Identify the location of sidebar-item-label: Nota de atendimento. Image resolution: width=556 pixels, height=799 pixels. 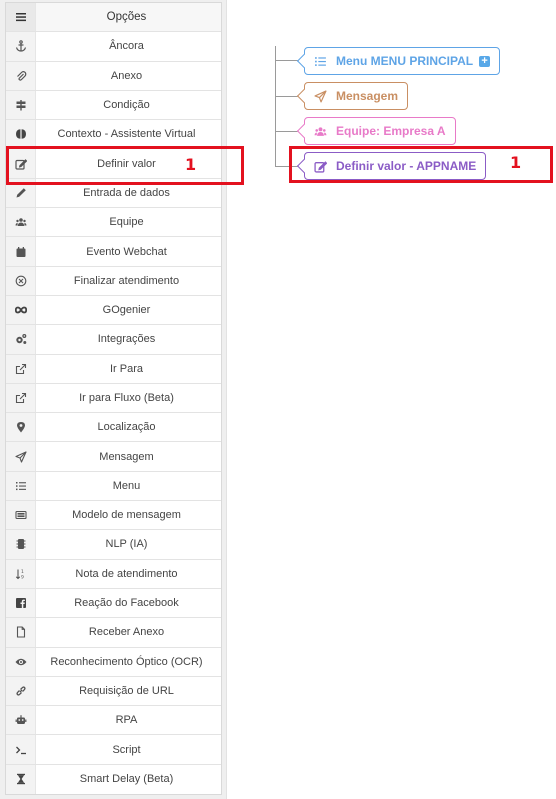
(126, 573).